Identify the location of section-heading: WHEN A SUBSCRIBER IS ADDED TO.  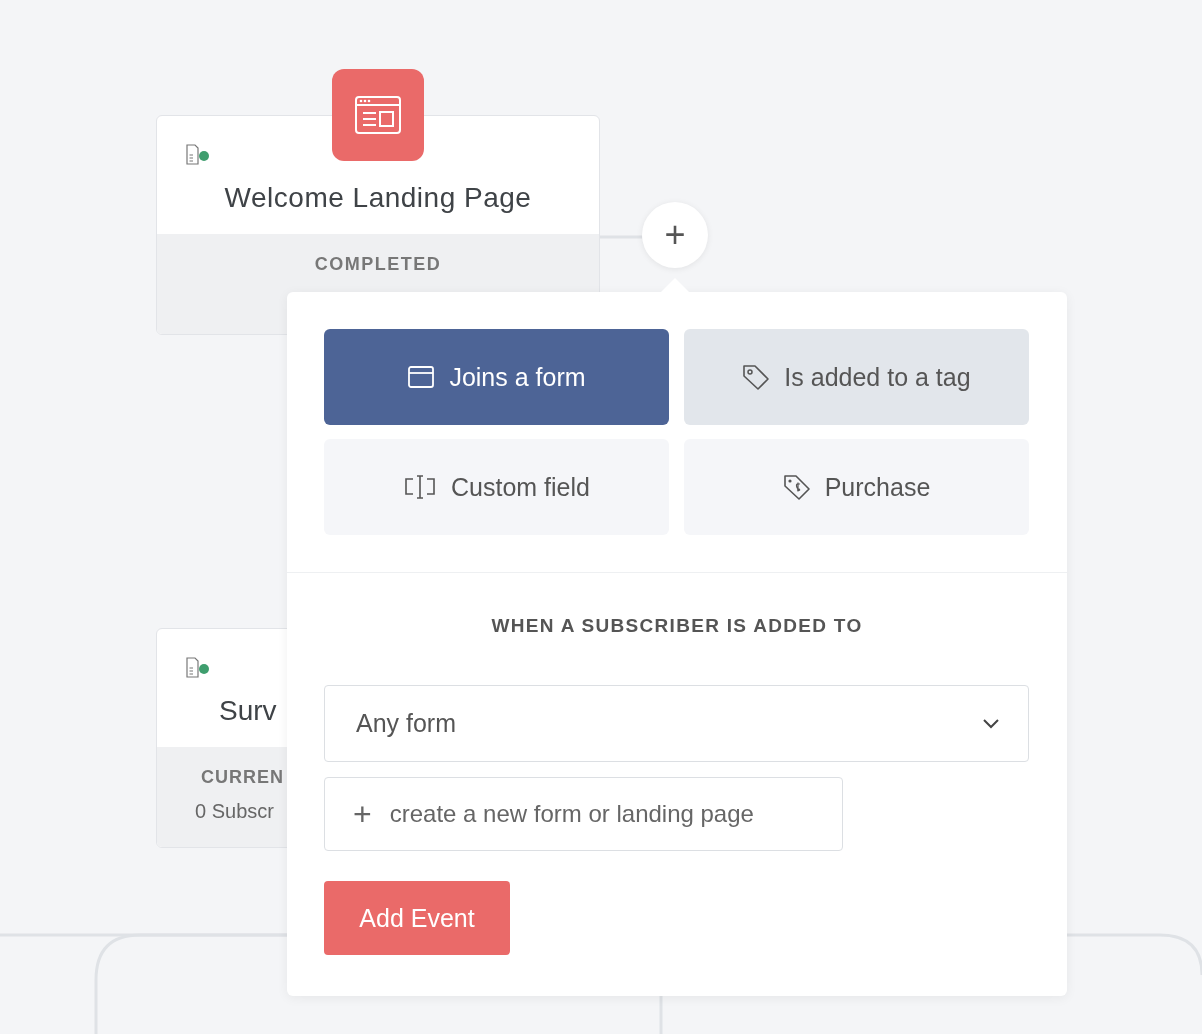
(677, 626).